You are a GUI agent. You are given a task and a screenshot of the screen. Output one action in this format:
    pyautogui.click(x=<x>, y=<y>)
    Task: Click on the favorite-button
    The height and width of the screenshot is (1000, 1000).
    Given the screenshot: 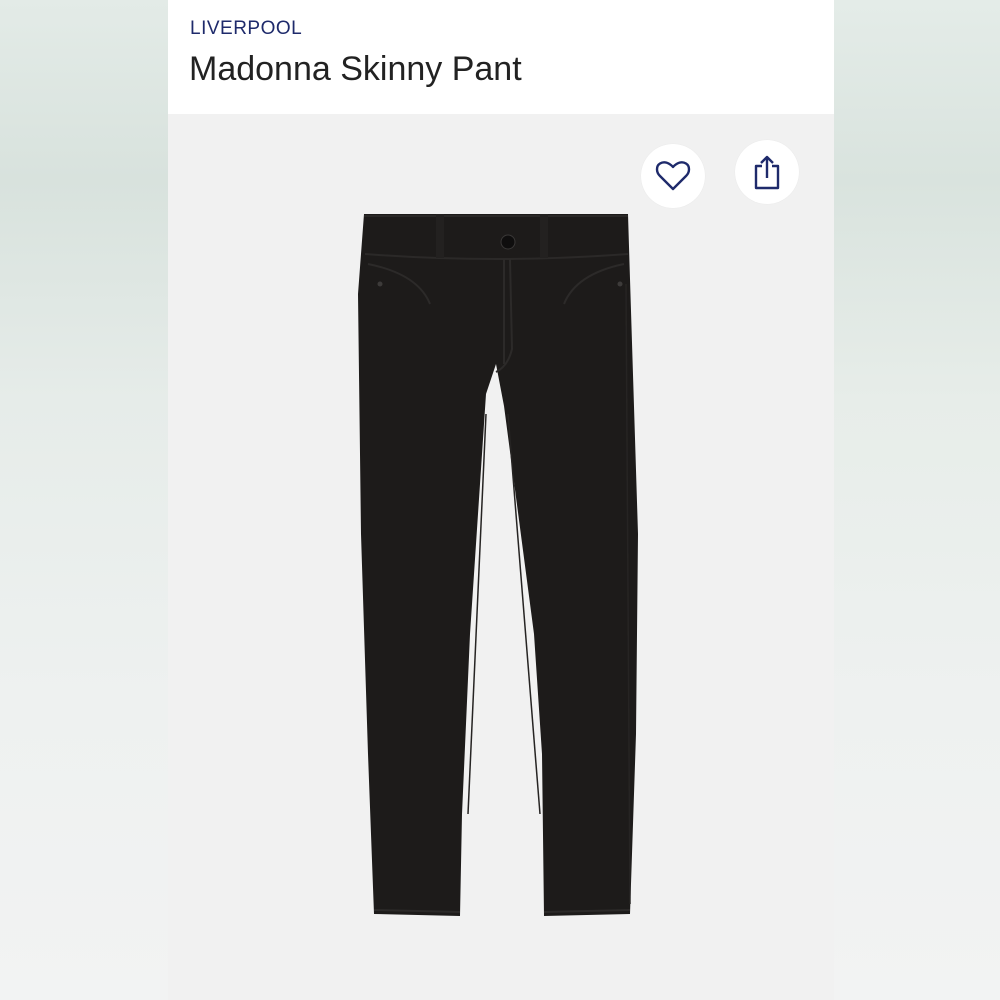 What is the action you would take?
    pyautogui.click(x=673, y=176)
    